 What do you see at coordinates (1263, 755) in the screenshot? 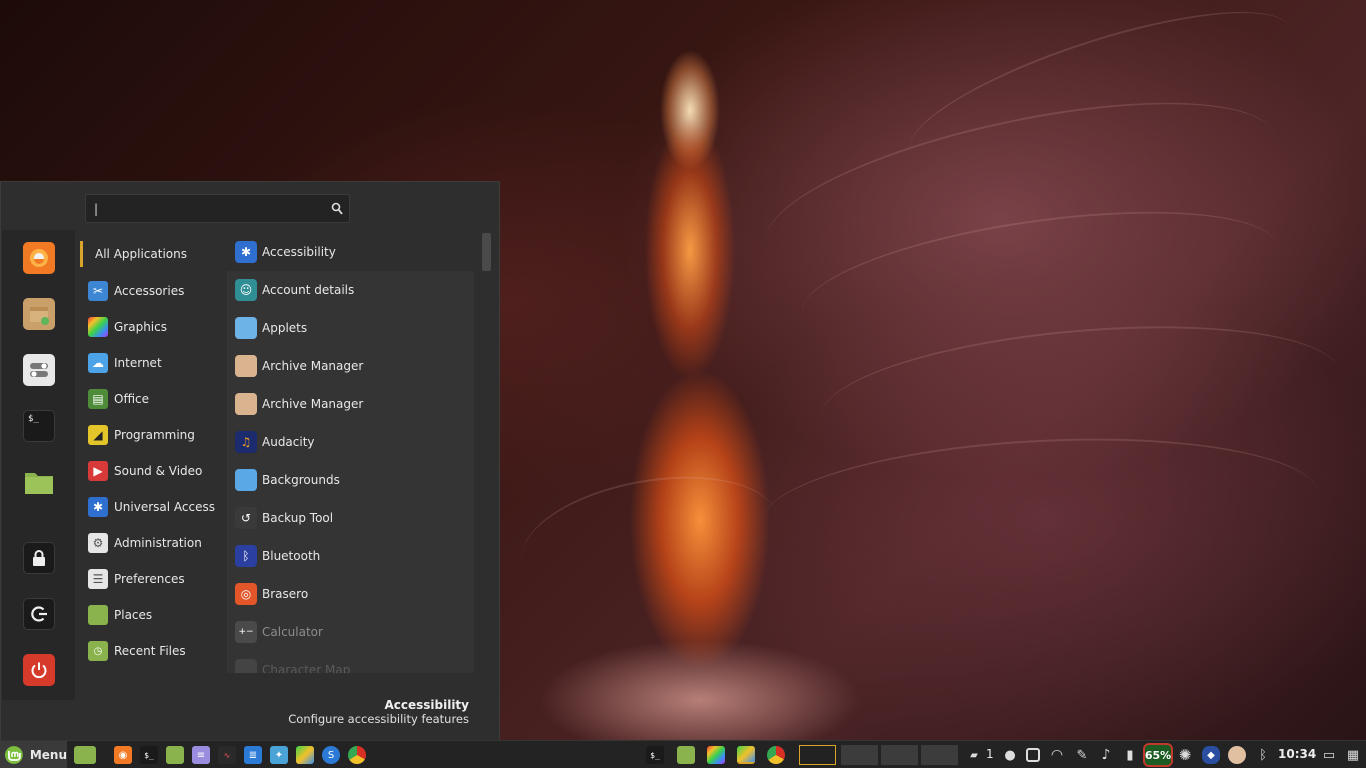
I see `bluetooth-tray-icon: ᛒ` at bounding box center [1263, 755].